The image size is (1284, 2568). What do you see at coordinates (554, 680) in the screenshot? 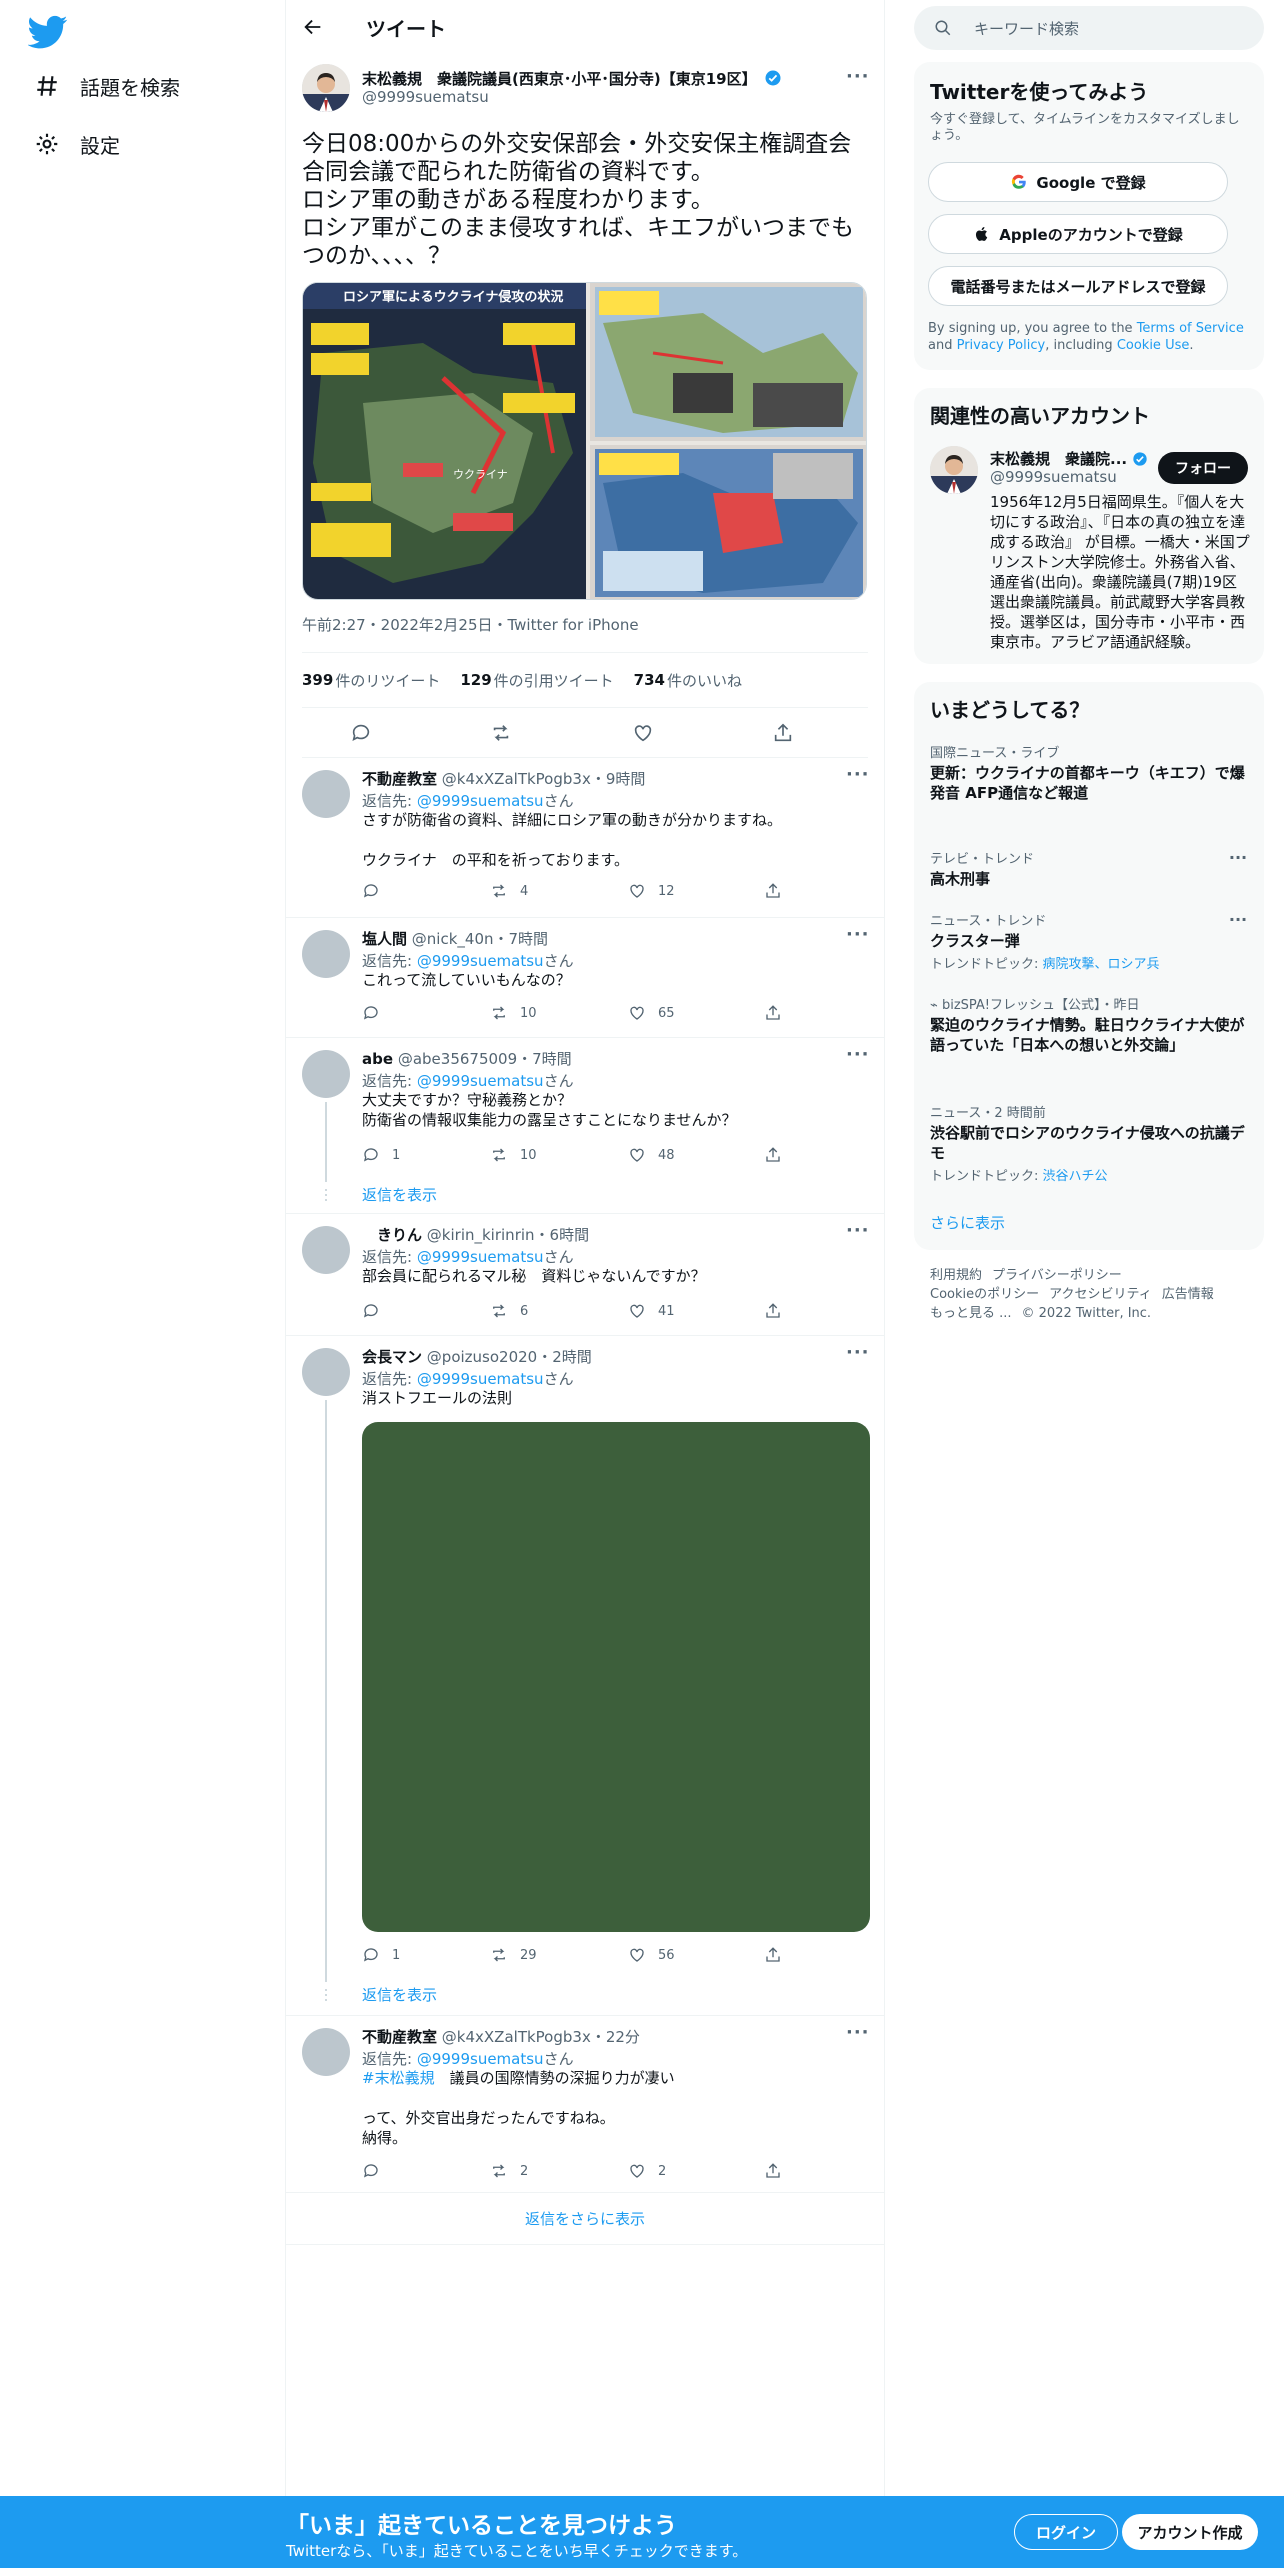
I see `quote-label: 件の引用ツイート` at bounding box center [554, 680].